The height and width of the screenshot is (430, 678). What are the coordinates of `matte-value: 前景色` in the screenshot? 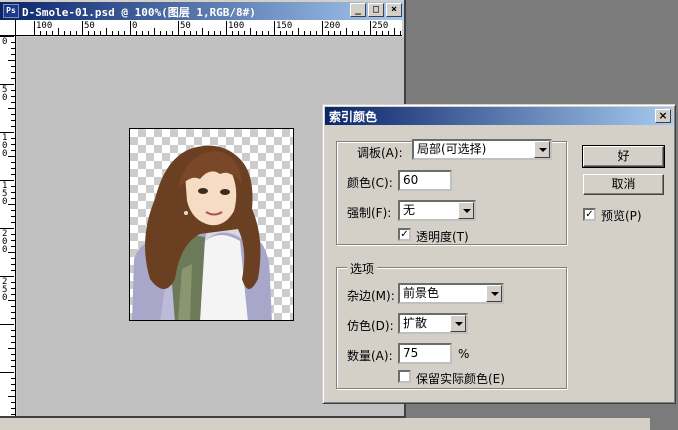 It's located at (421, 293).